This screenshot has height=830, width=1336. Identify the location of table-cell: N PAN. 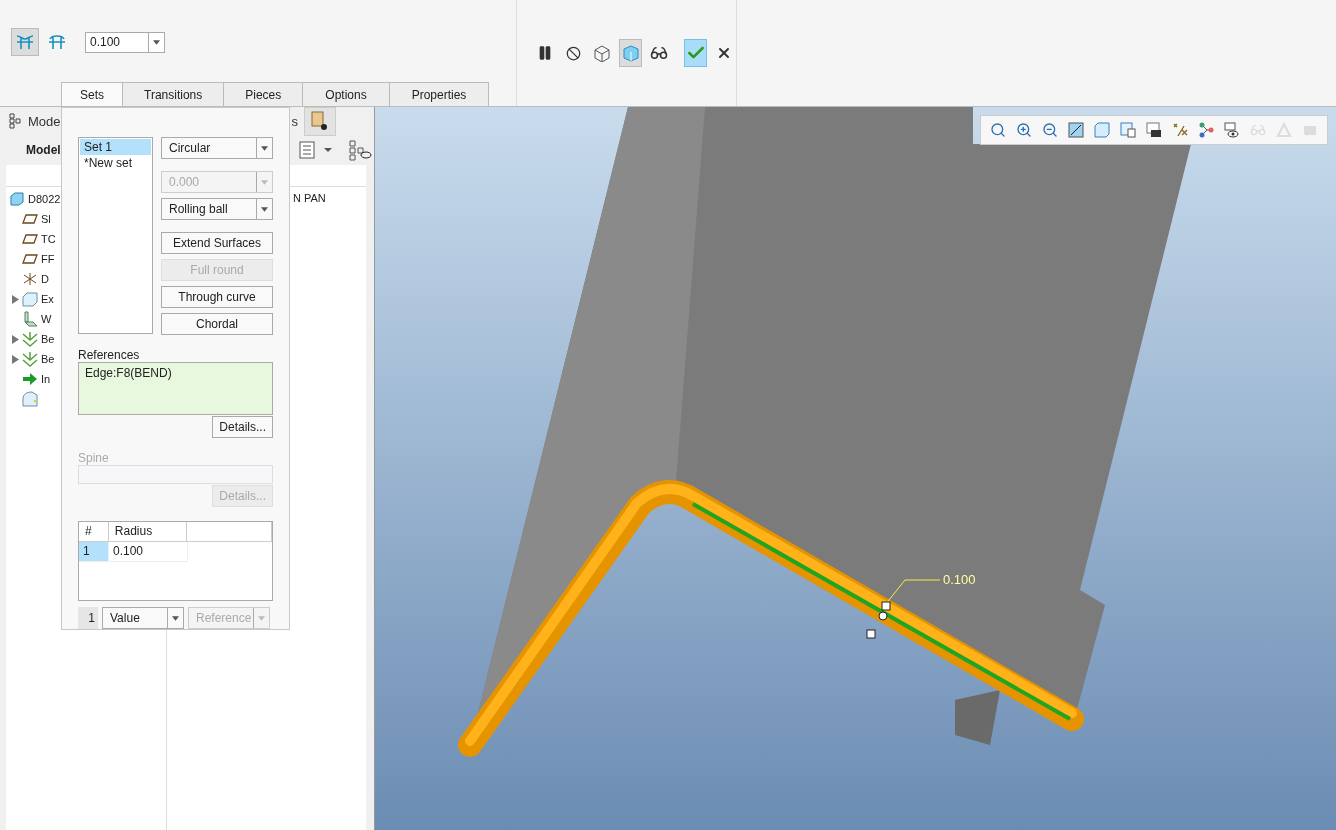
(309, 198).